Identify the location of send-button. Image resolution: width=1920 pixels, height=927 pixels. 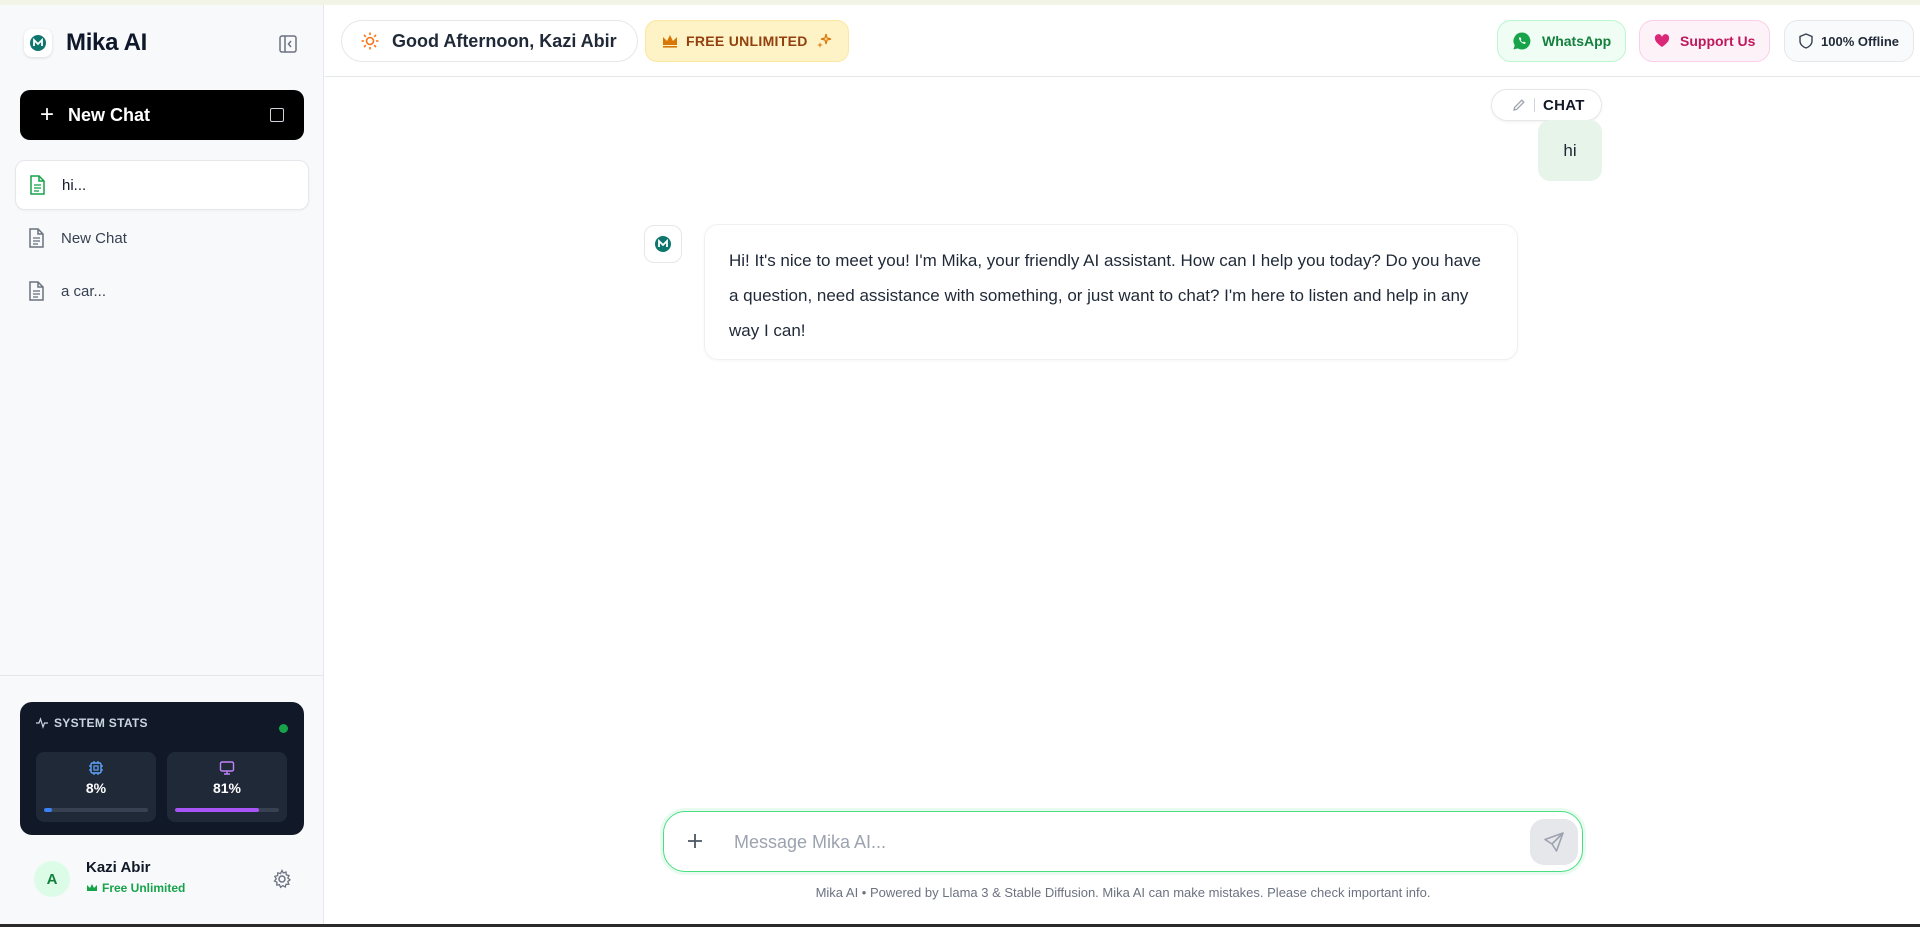
(1554, 842).